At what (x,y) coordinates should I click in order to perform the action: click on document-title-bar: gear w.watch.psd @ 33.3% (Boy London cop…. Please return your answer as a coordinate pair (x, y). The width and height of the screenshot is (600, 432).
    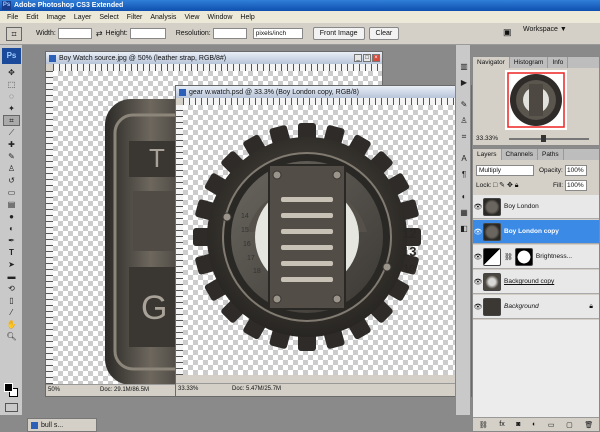
    Looking at the image, I should click on (323, 92).